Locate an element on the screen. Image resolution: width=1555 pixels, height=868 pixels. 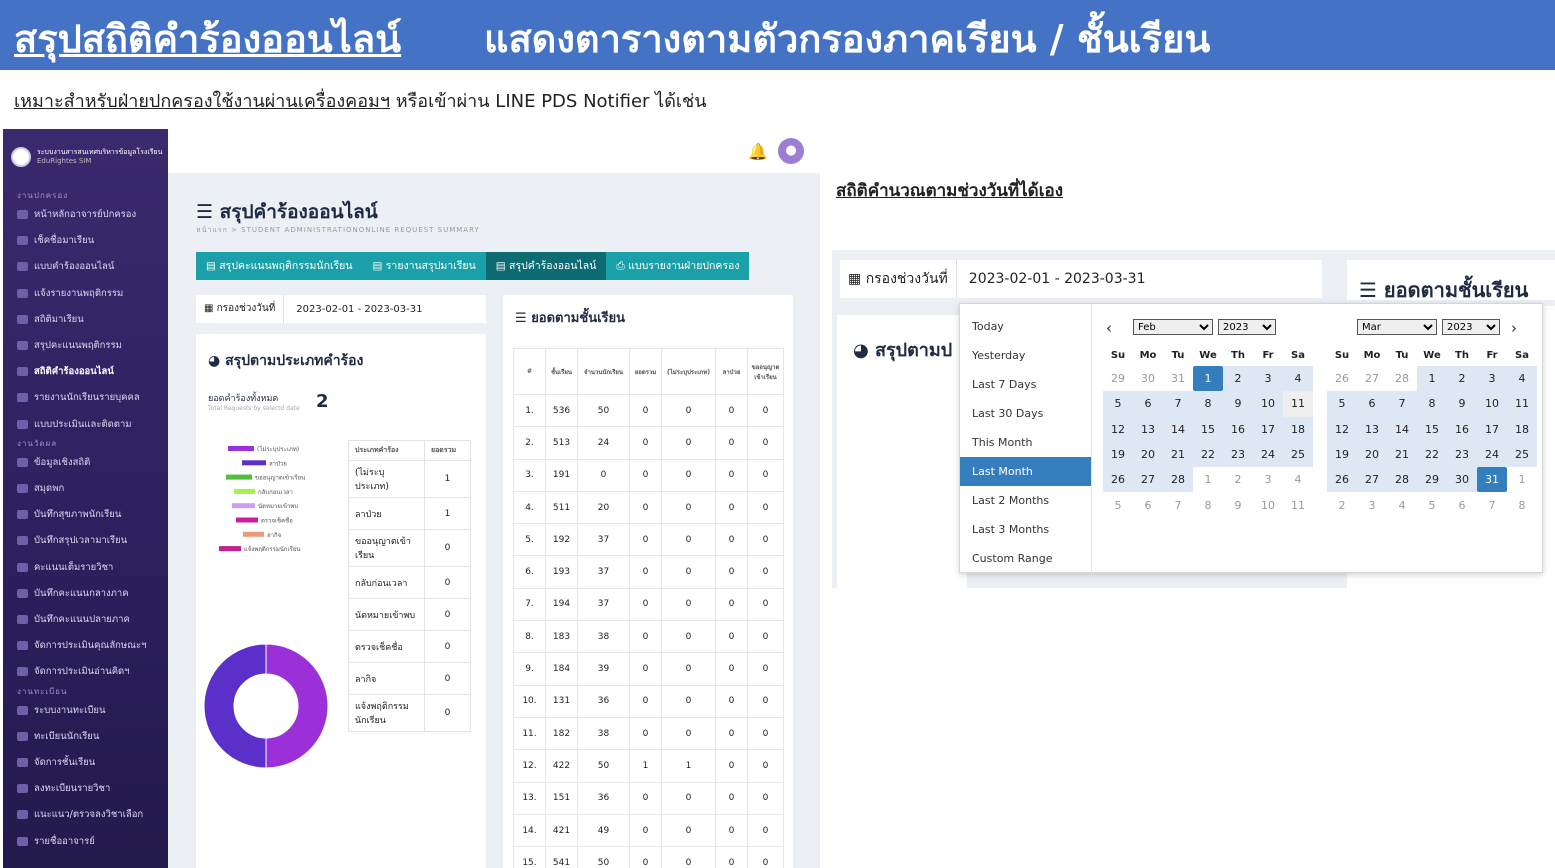
tab-0: ▤ สรุปคะแนนพฤติกรรมนักเรียน is located at coordinates (279, 266).